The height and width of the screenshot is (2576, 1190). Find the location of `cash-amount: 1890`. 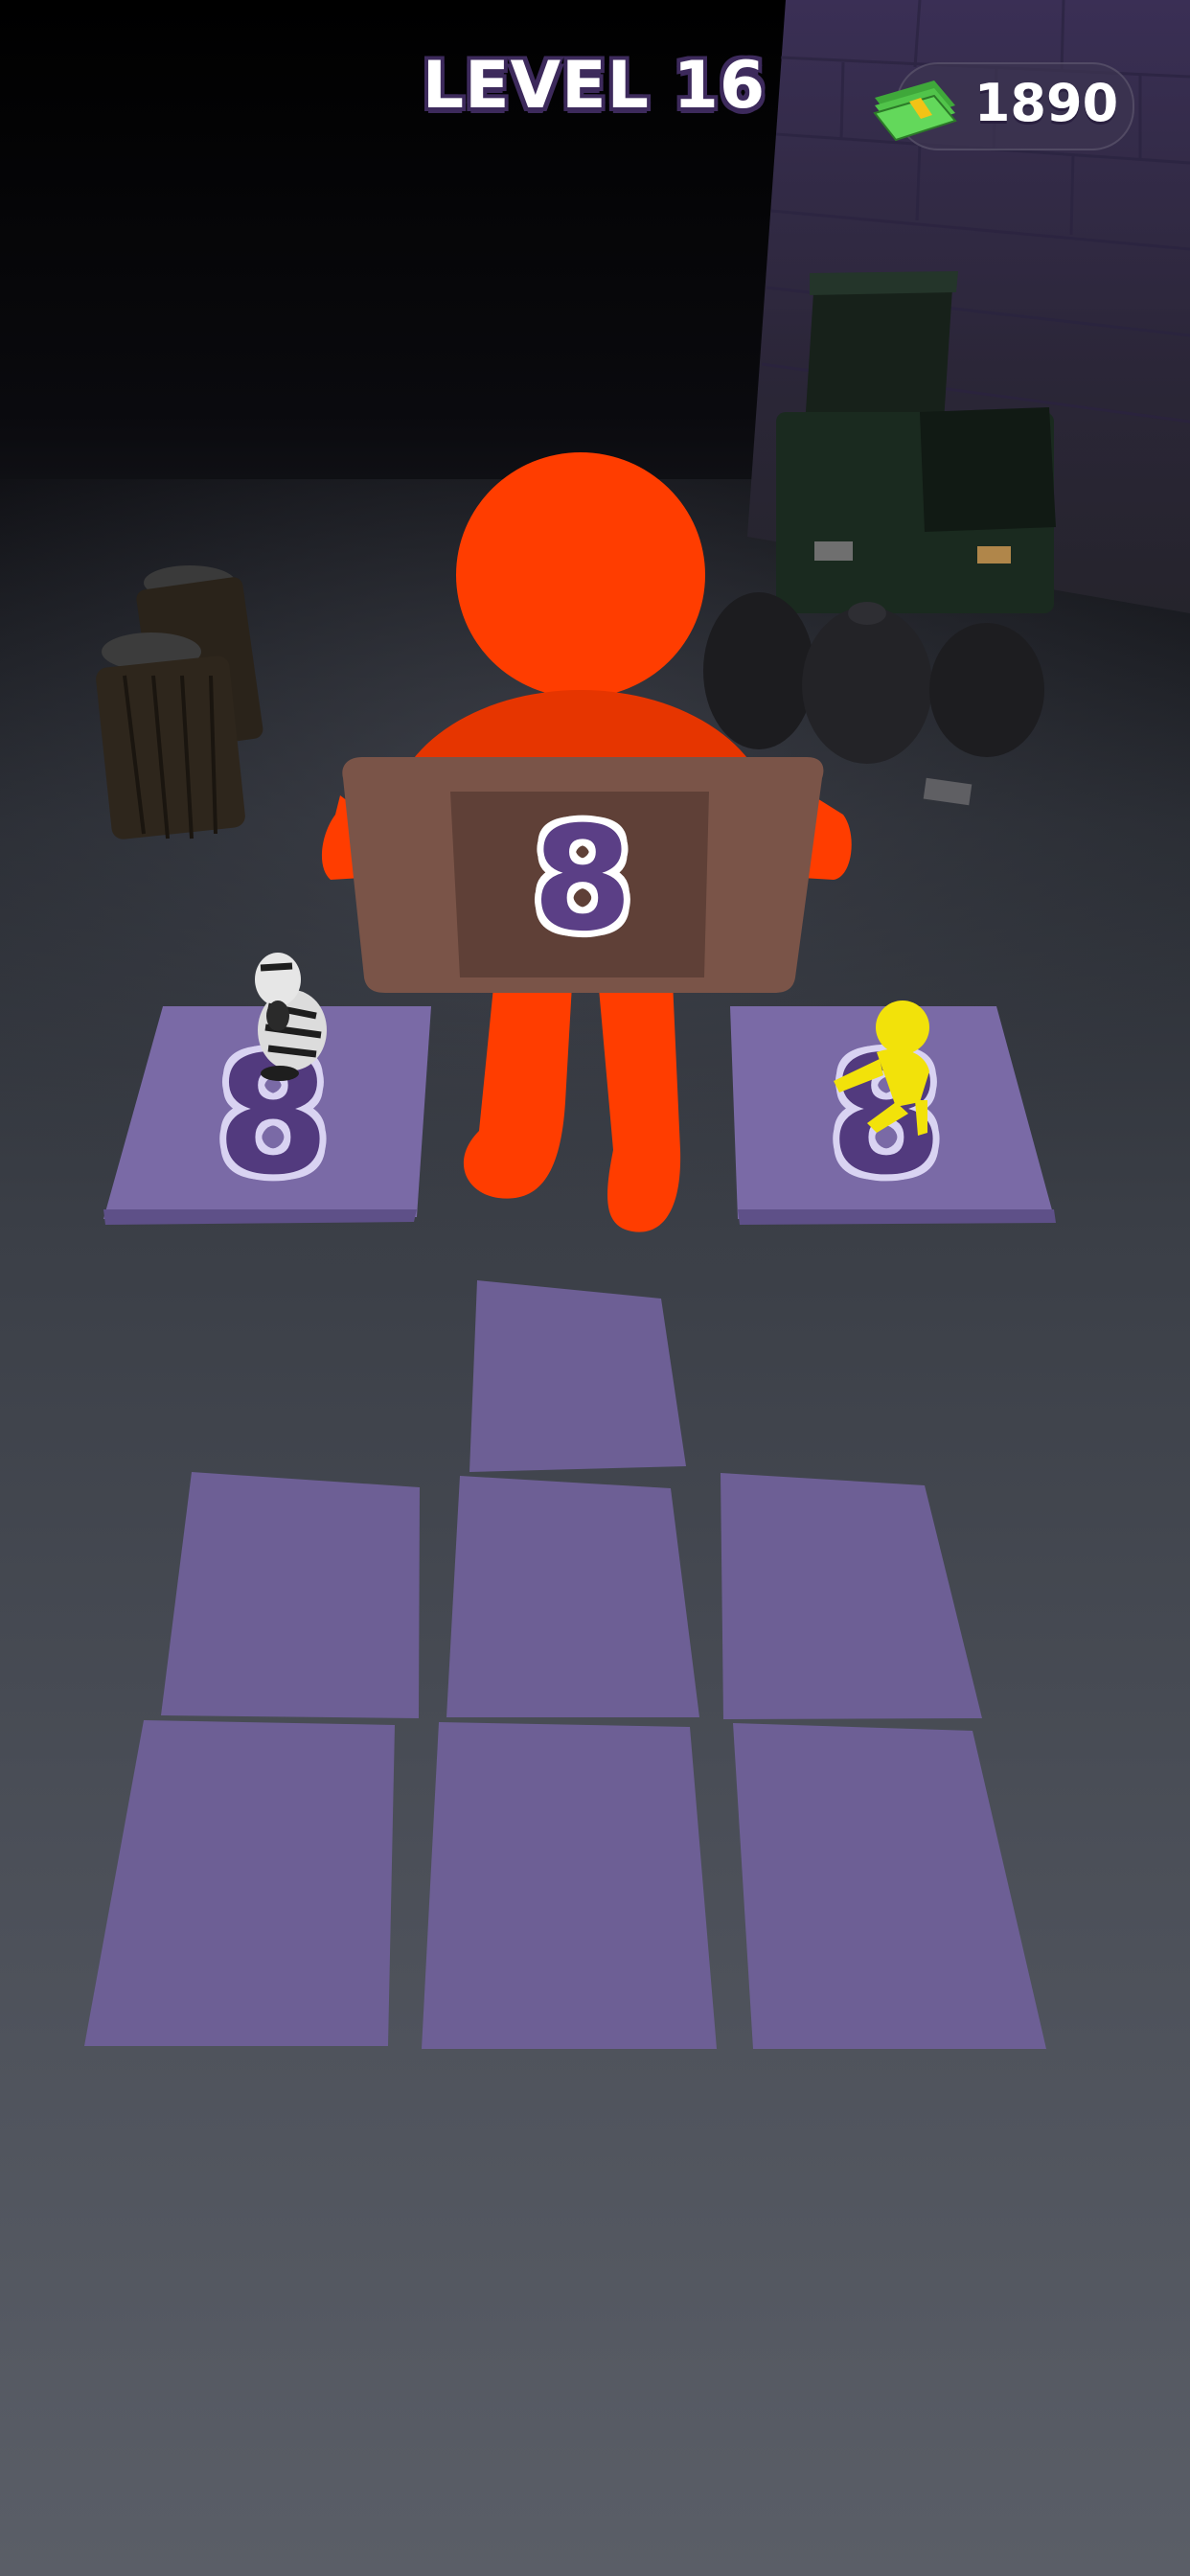

cash-amount: 1890 is located at coordinates (1046, 103).